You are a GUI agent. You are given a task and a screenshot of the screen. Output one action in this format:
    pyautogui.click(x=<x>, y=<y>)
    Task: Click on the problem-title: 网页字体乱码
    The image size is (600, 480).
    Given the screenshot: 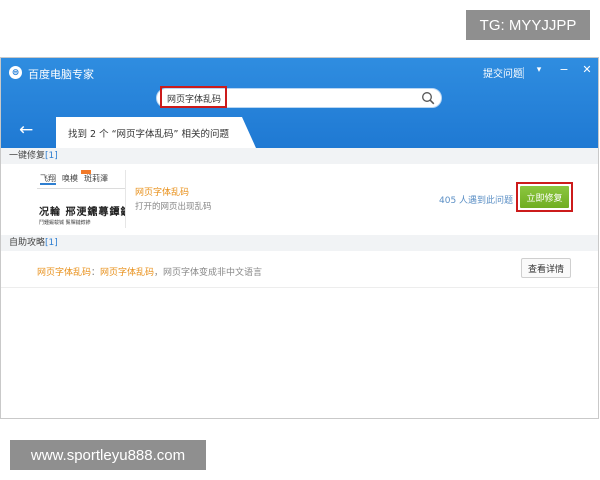 What is the action you would take?
    pyautogui.click(x=162, y=191)
    